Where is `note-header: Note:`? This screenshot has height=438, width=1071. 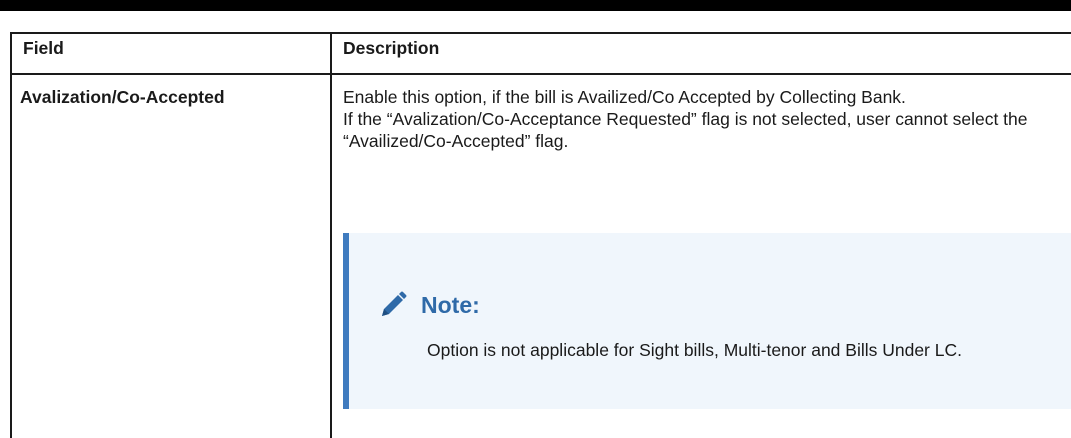
note-header: Note: is located at coordinates (428, 305).